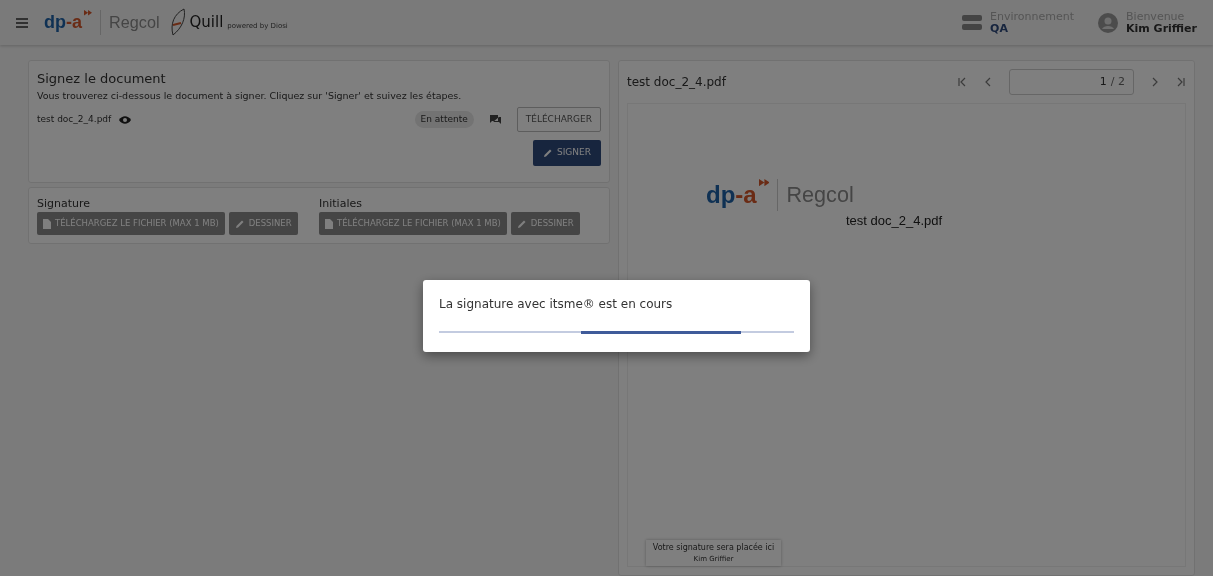 This screenshot has width=1213, height=576. What do you see at coordinates (1161, 28) in the screenshot?
I see `user-name: Kim Griffier` at bounding box center [1161, 28].